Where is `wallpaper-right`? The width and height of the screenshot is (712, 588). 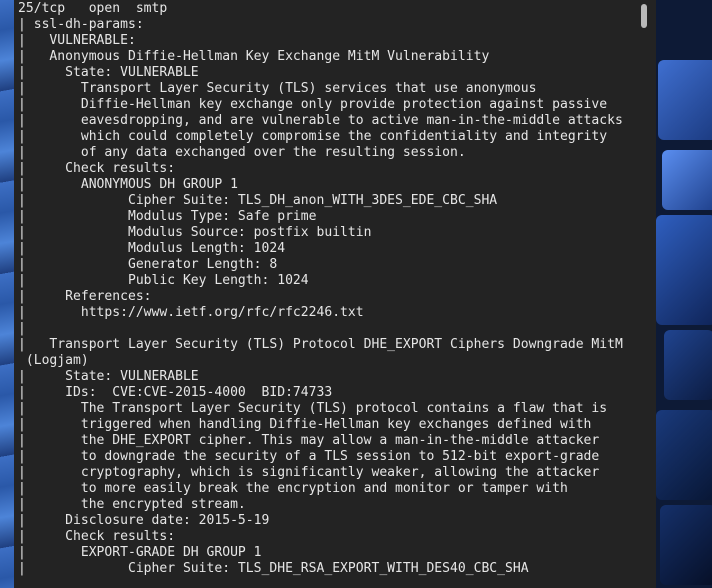
wallpaper-right is located at coordinates (684, 294).